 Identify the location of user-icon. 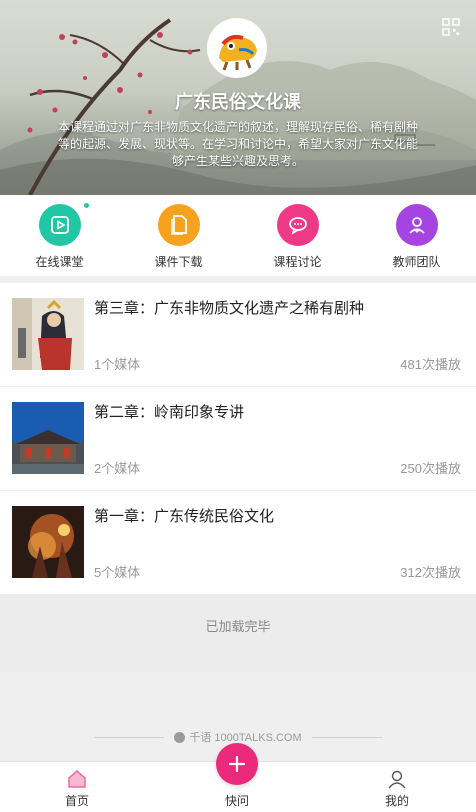
(397, 779).